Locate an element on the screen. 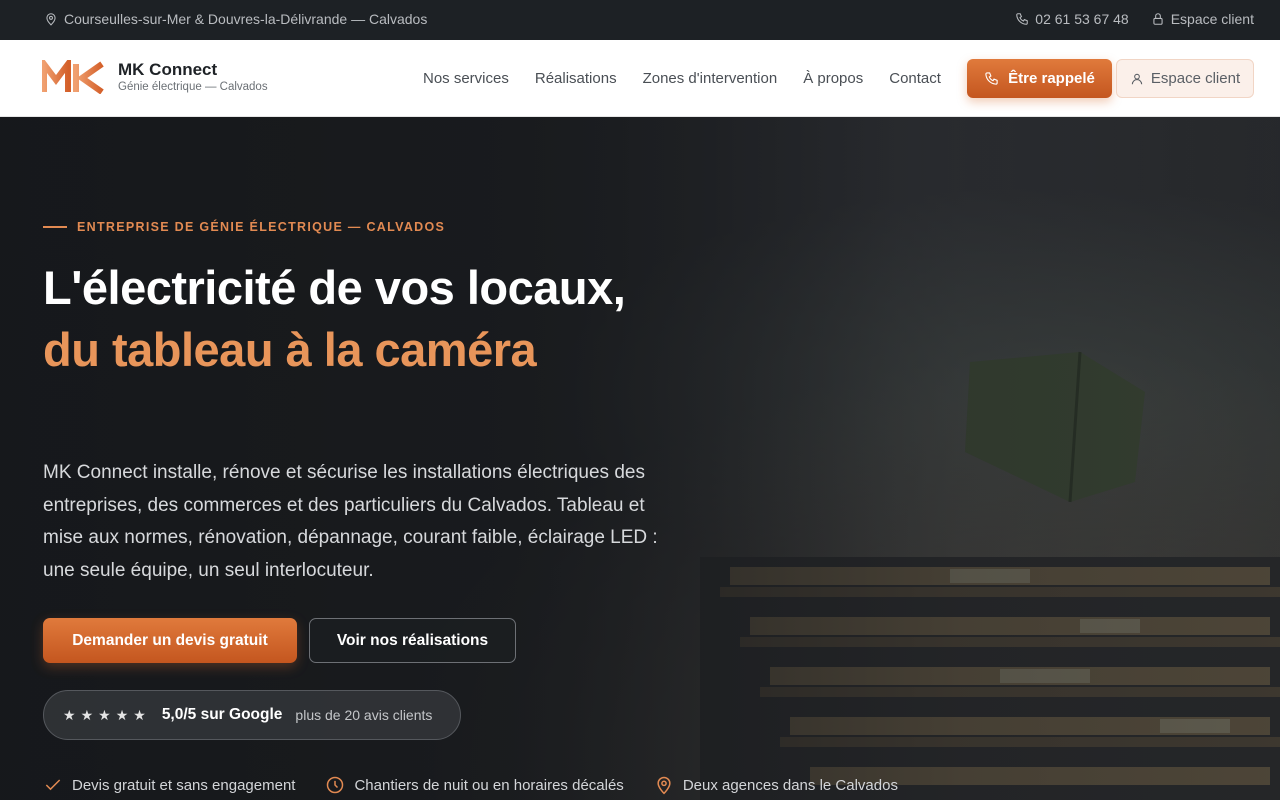  topbar-client-space-link: Espace client is located at coordinates (1202, 19).